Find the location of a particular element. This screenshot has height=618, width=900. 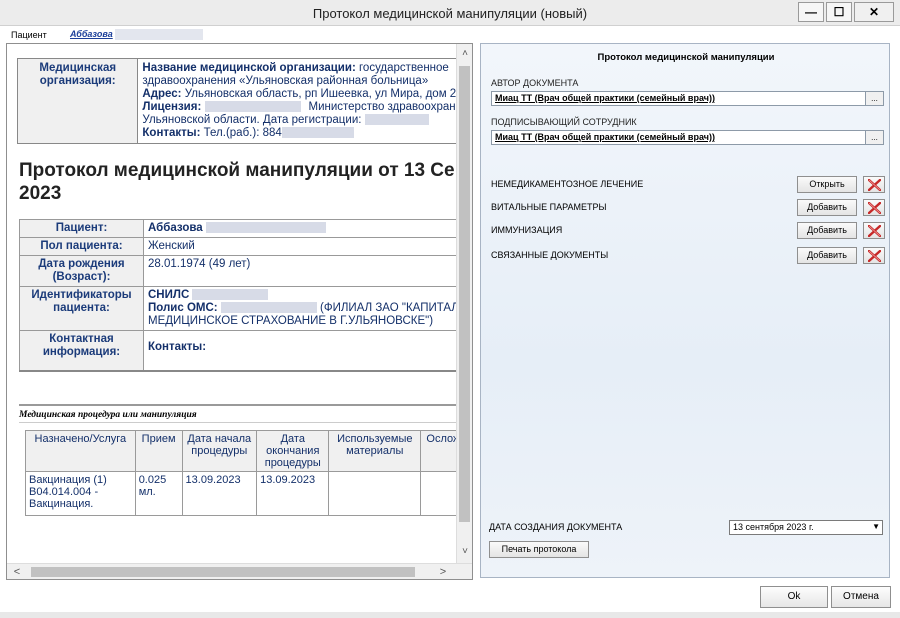

bottom-strip is located at coordinates (450, 615).